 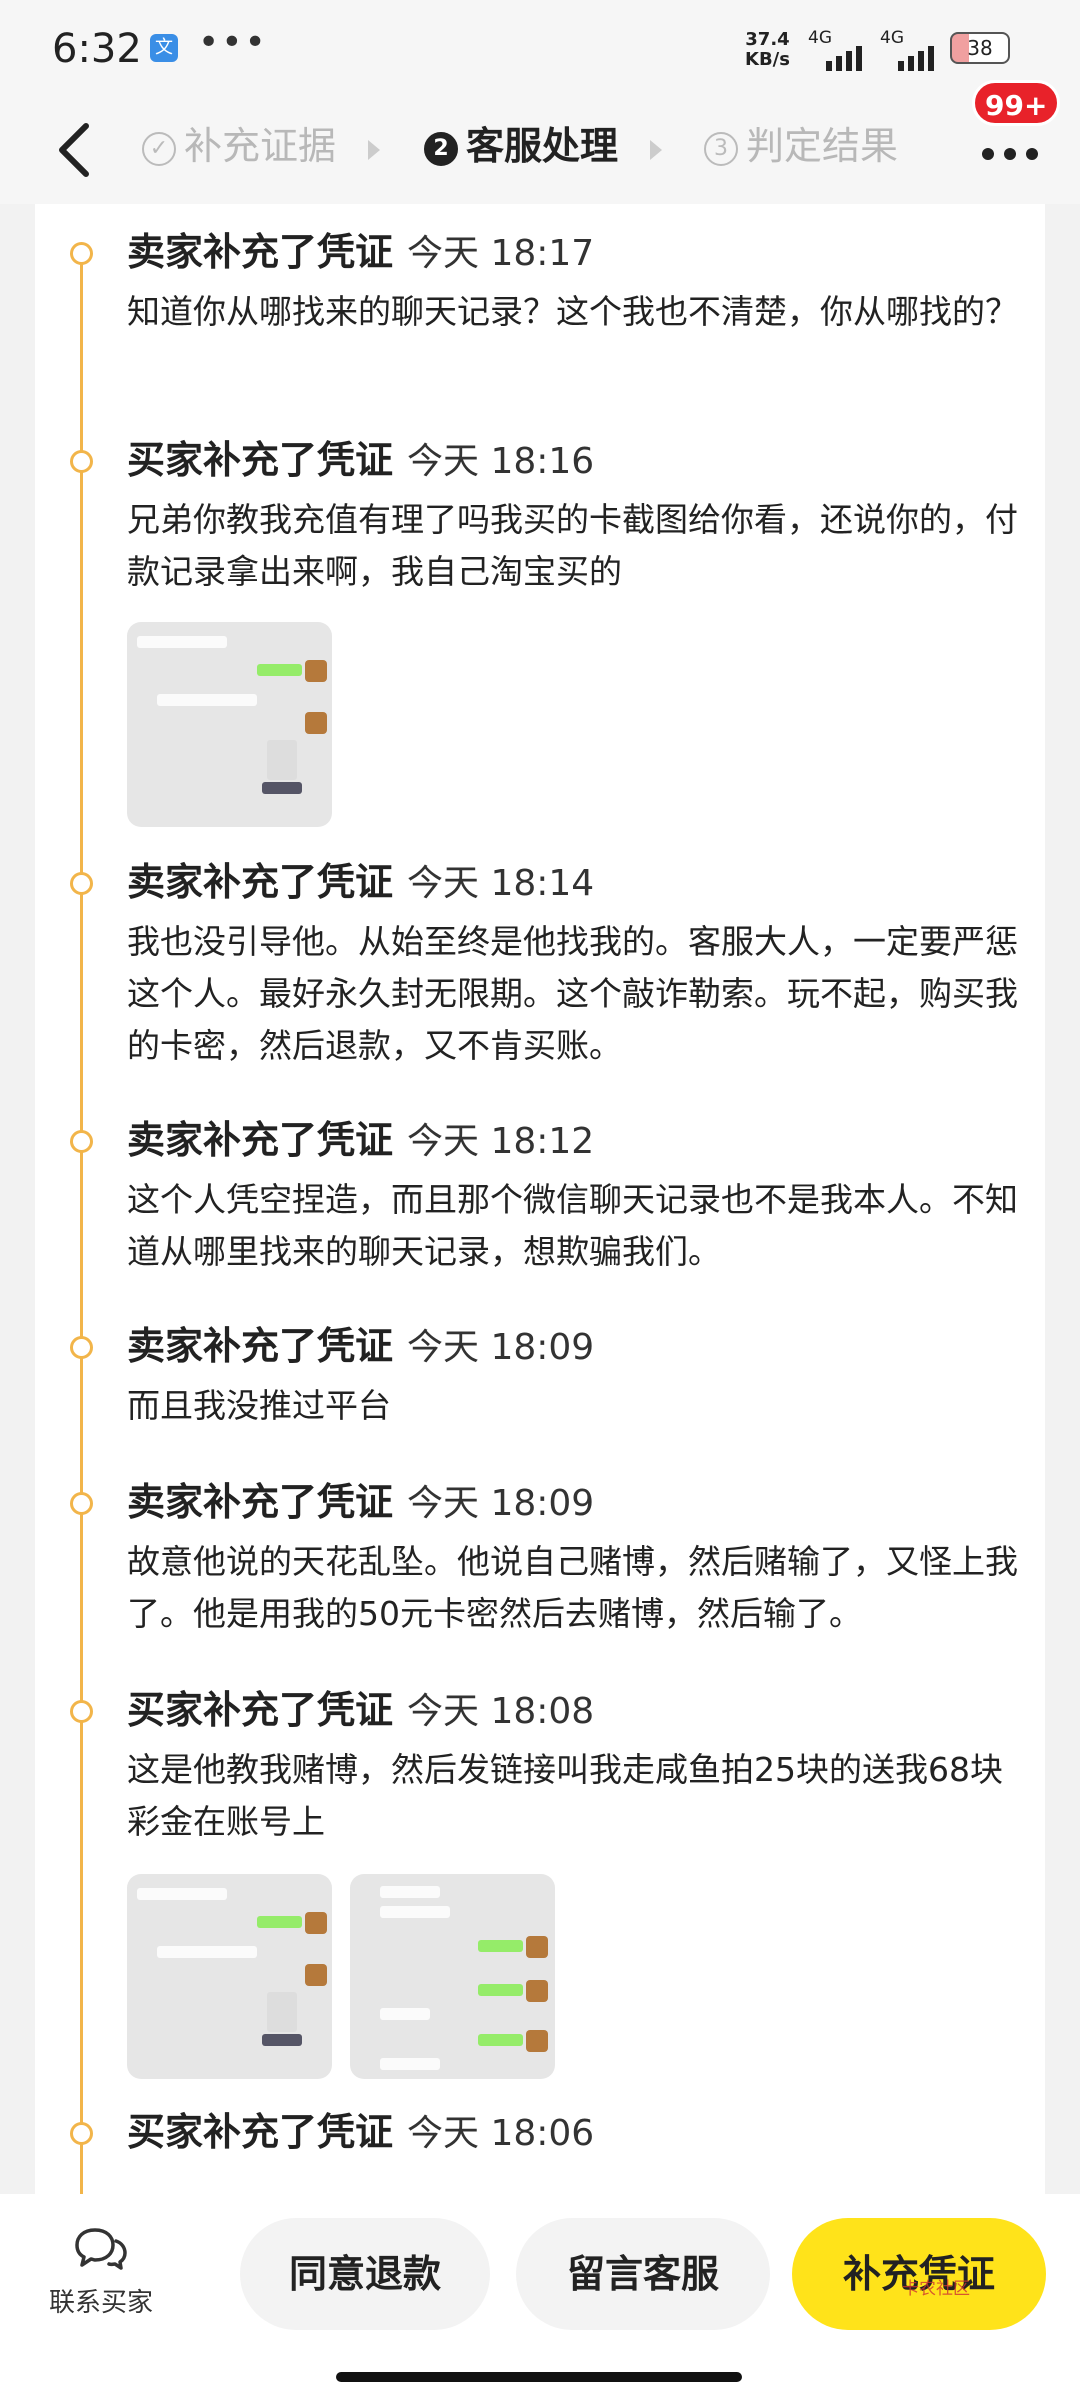 What do you see at coordinates (501, 1141) in the screenshot?
I see `entry-time: 今天 18:12` at bounding box center [501, 1141].